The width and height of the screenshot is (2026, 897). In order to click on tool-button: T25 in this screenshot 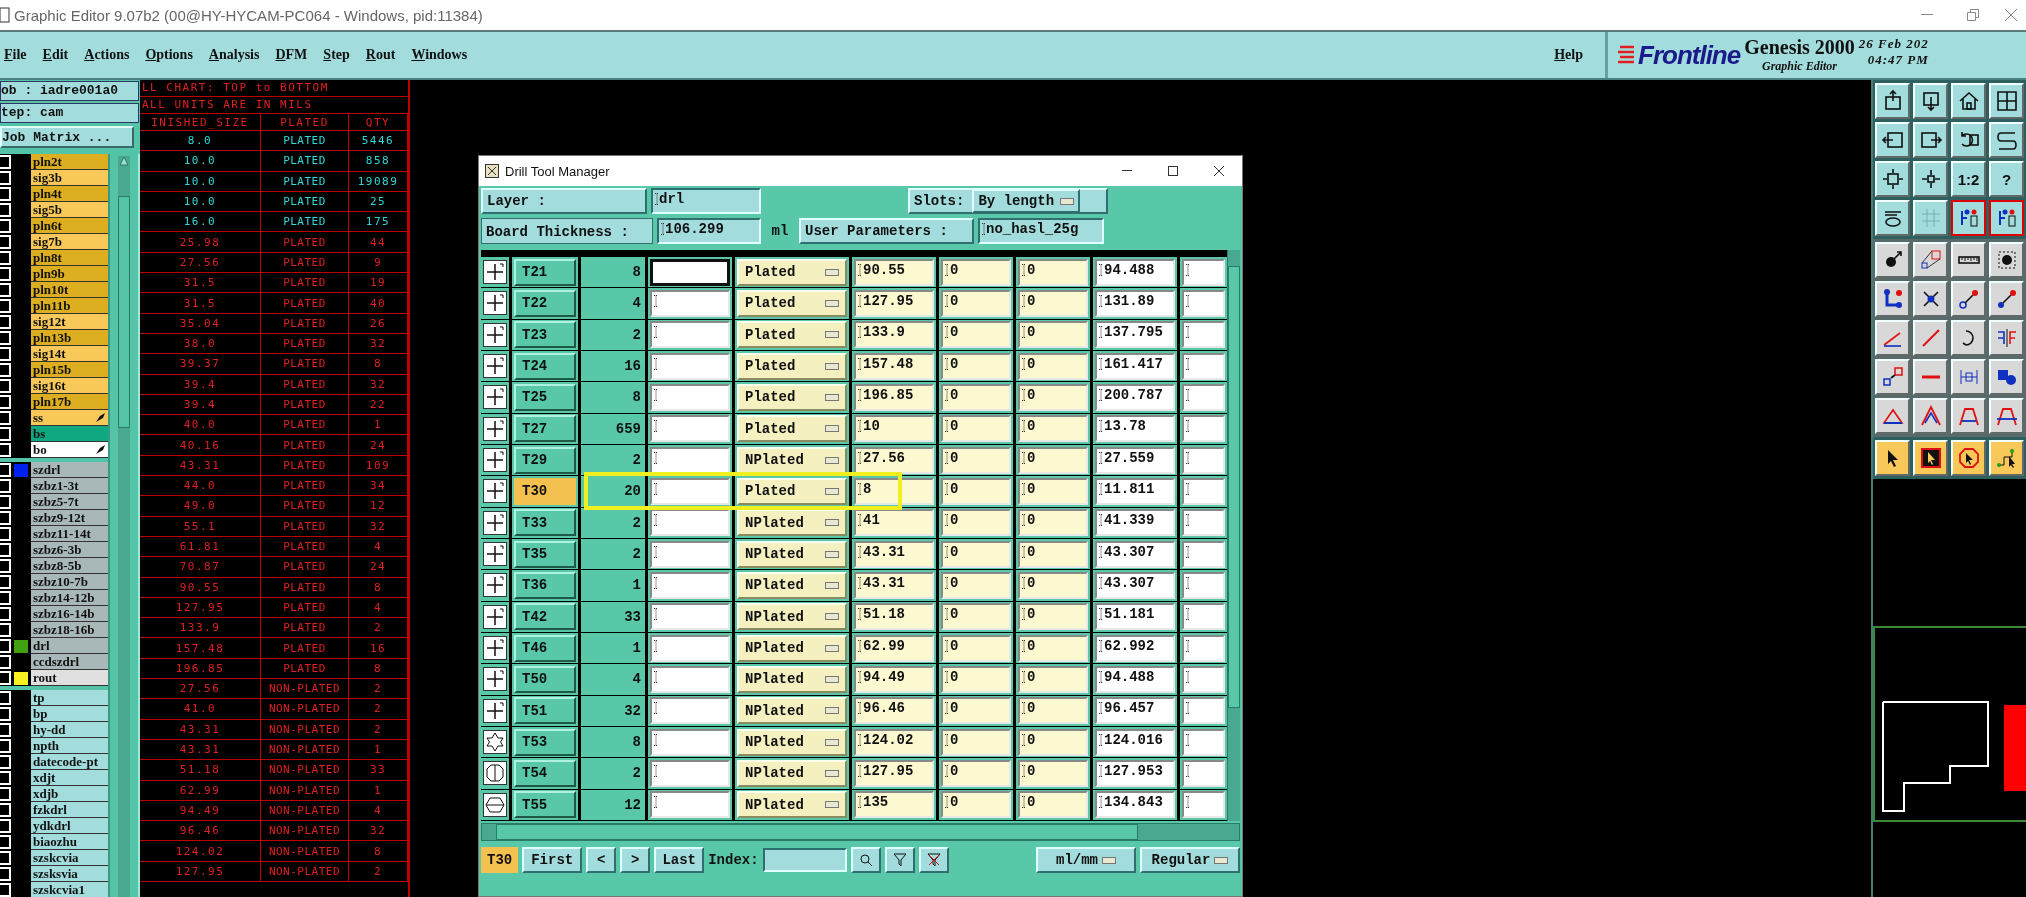, I will do `click(545, 397)`.